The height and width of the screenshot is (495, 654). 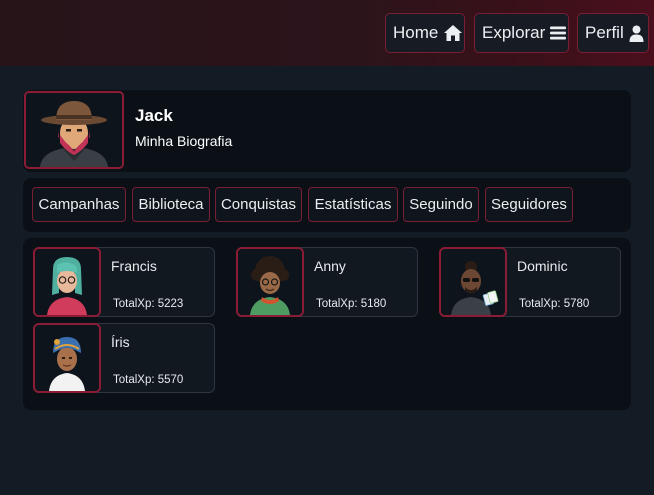 What do you see at coordinates (258, 204) in the screenshot?
I see `tab-conquistas: Conquistas` at bounding box center [258, 204].